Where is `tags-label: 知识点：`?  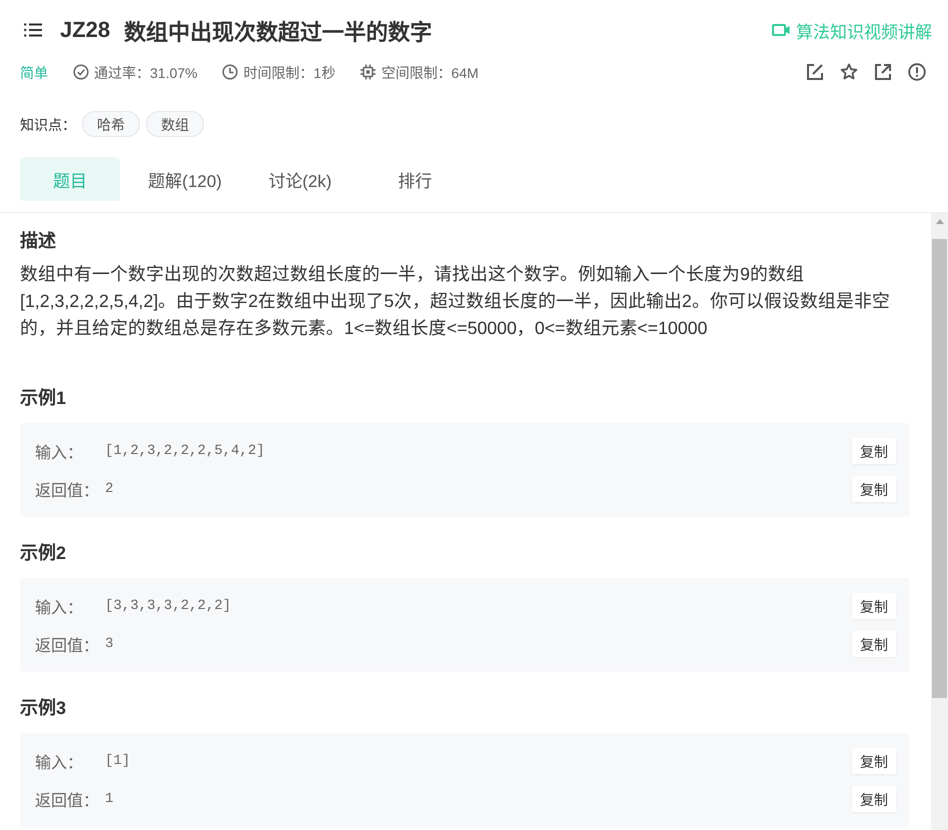
tags-label: 知识点： is located at coordinates (48, 125).